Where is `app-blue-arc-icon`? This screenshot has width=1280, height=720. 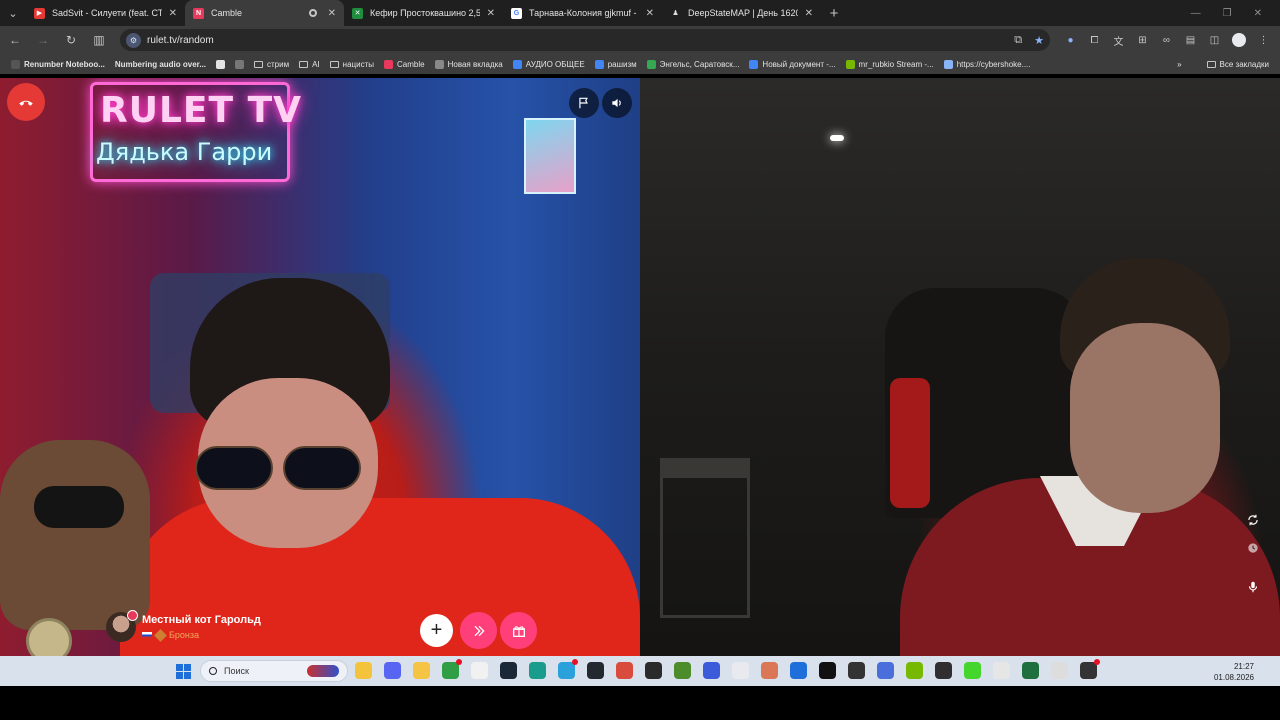 app-blue-arc-icon is located at coordinates (711, 670).